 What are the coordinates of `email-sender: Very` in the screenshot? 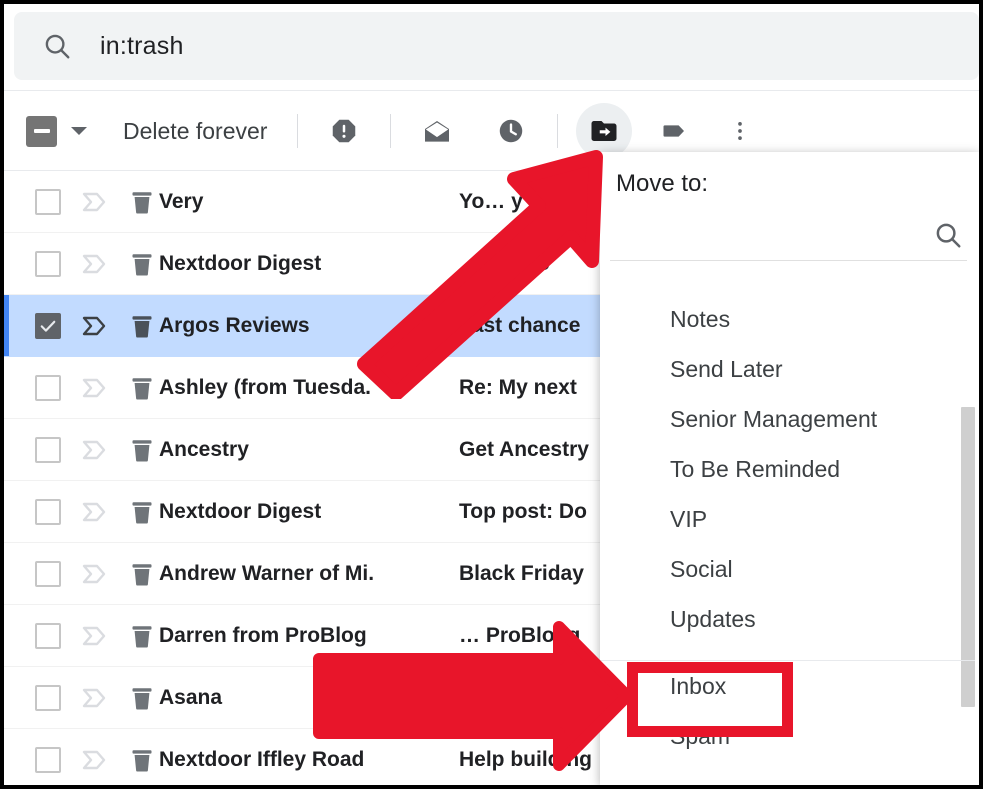 It's located at (181, 201).